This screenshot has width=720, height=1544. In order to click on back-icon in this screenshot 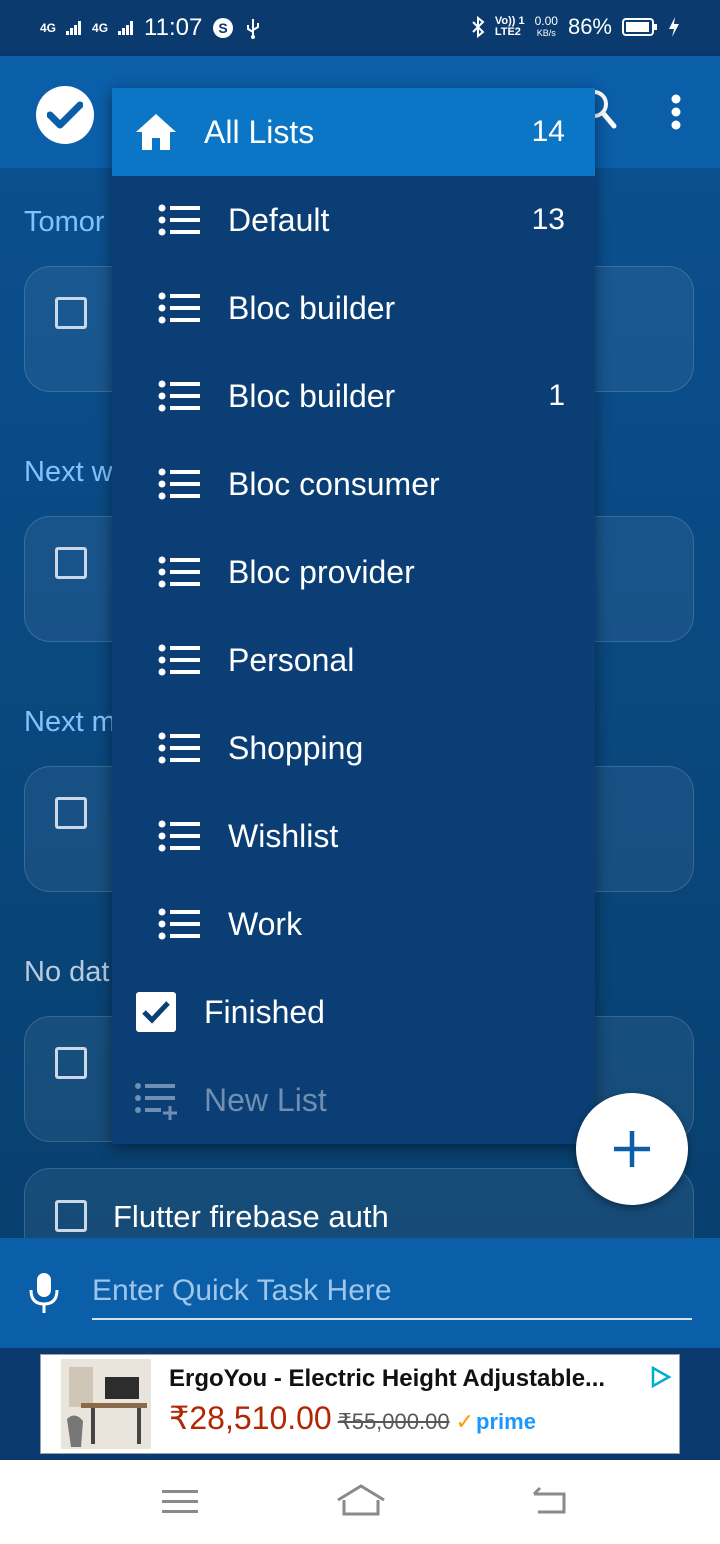, I will do `click(549, 1500)`.